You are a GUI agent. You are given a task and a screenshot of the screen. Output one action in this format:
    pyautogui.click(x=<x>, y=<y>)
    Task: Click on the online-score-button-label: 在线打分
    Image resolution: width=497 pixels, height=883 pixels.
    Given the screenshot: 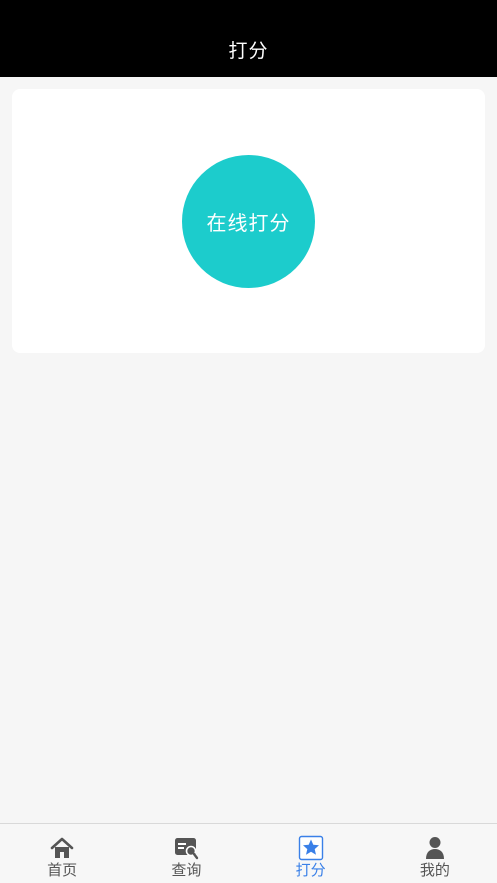 What is the action you would take?
    pyautogui.click(x=248, y=223)
    